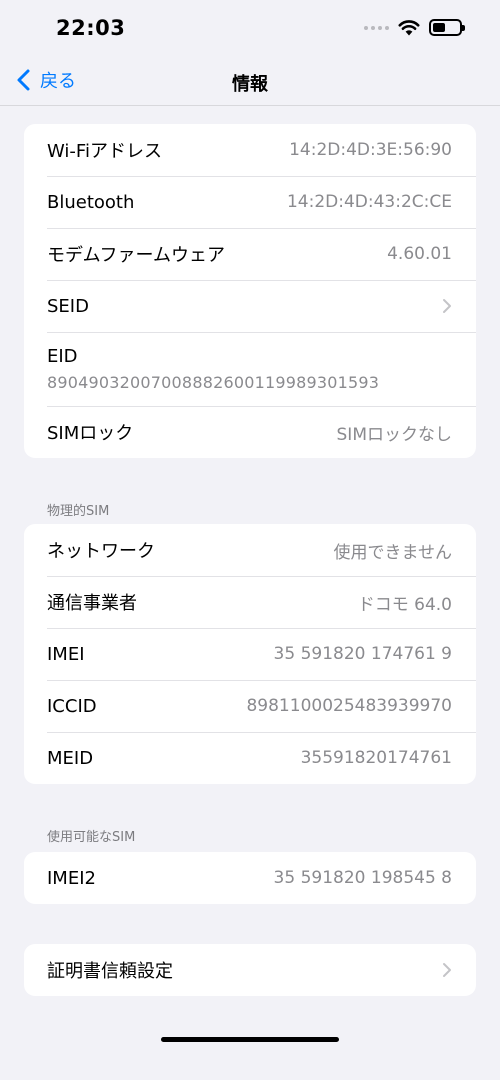 The width and height of the screenshot is (500, 1080). I want to click on meid-label: MEID, so click(70, 758).